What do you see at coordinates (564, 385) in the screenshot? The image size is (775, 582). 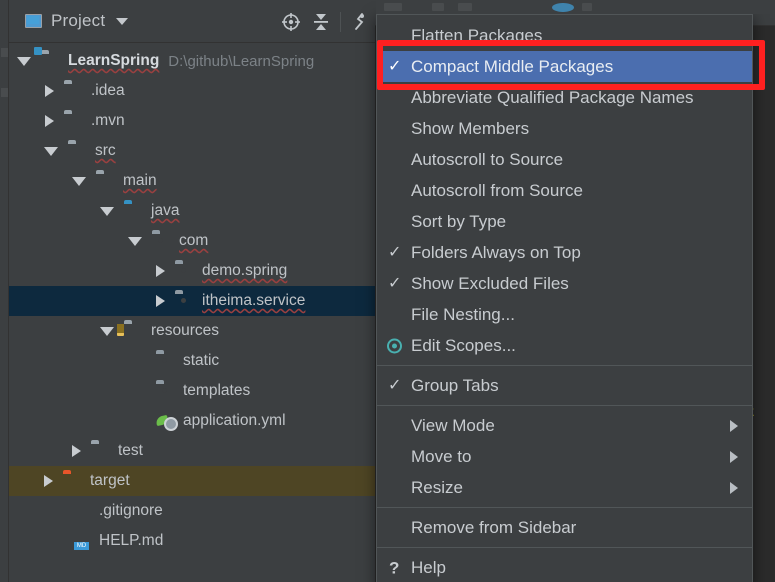 I see `menu-item-group-tabs: ✓ Group Tabs` at bounding box center [564, 385].